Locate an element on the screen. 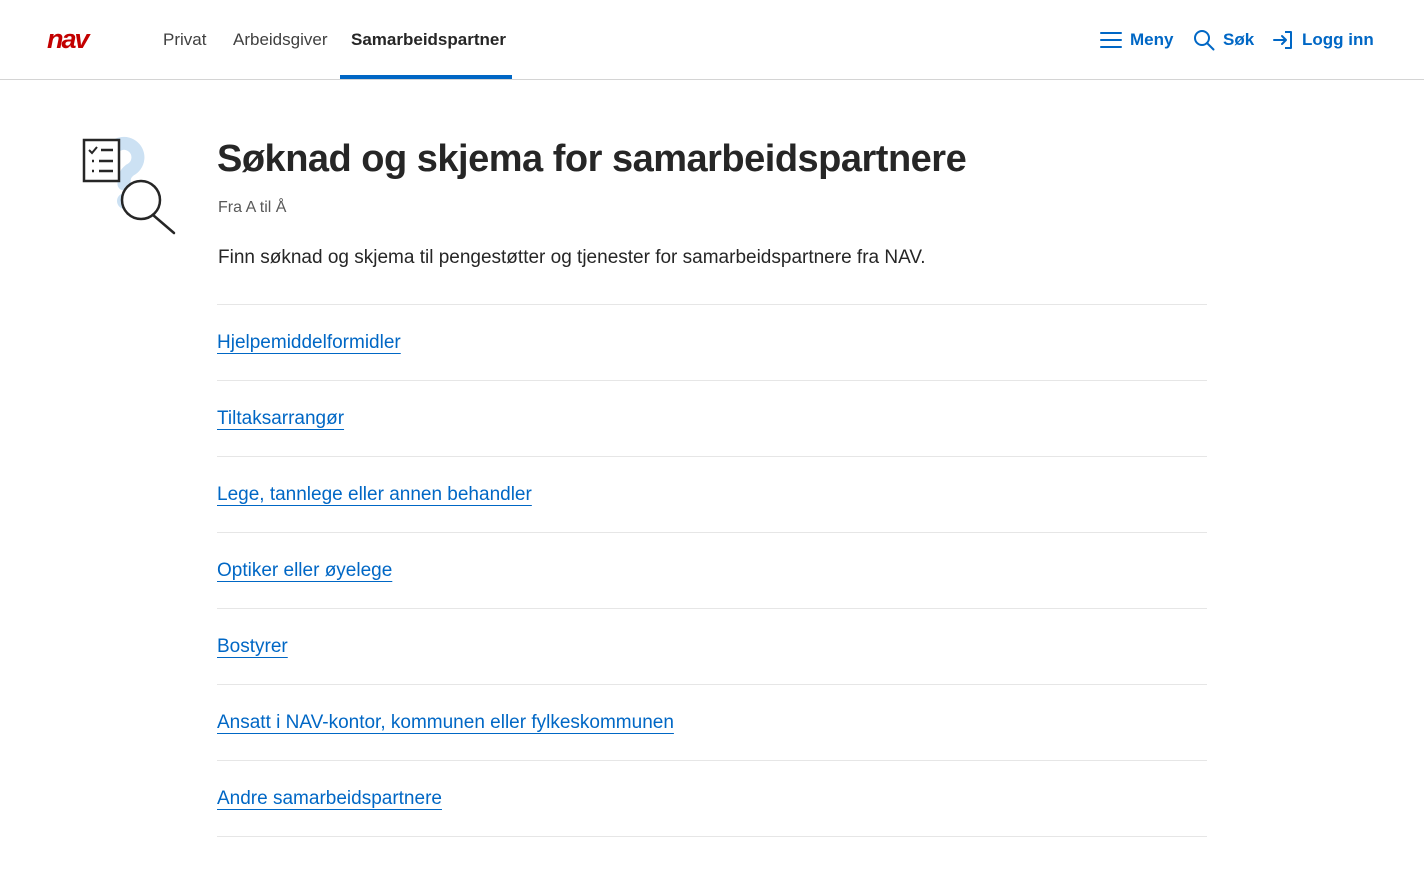  search-label: Søk is located at coordinates (1239, 39).